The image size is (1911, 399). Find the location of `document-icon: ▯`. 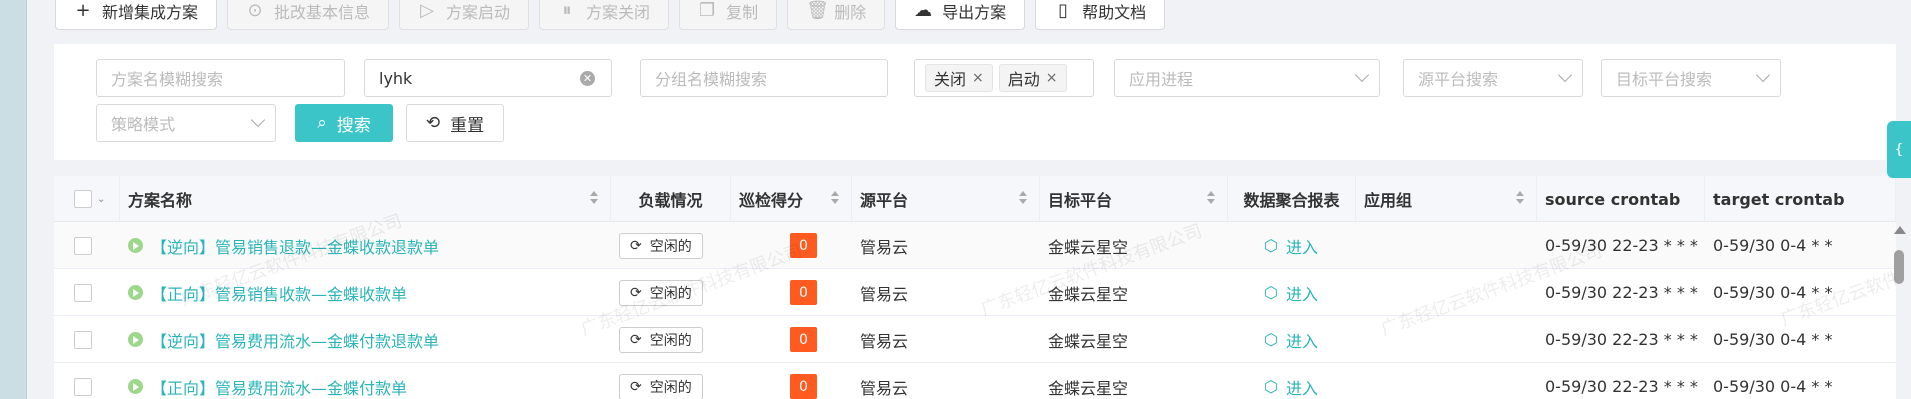

document-icon: ▯ is located at coordinates (1063, 10).